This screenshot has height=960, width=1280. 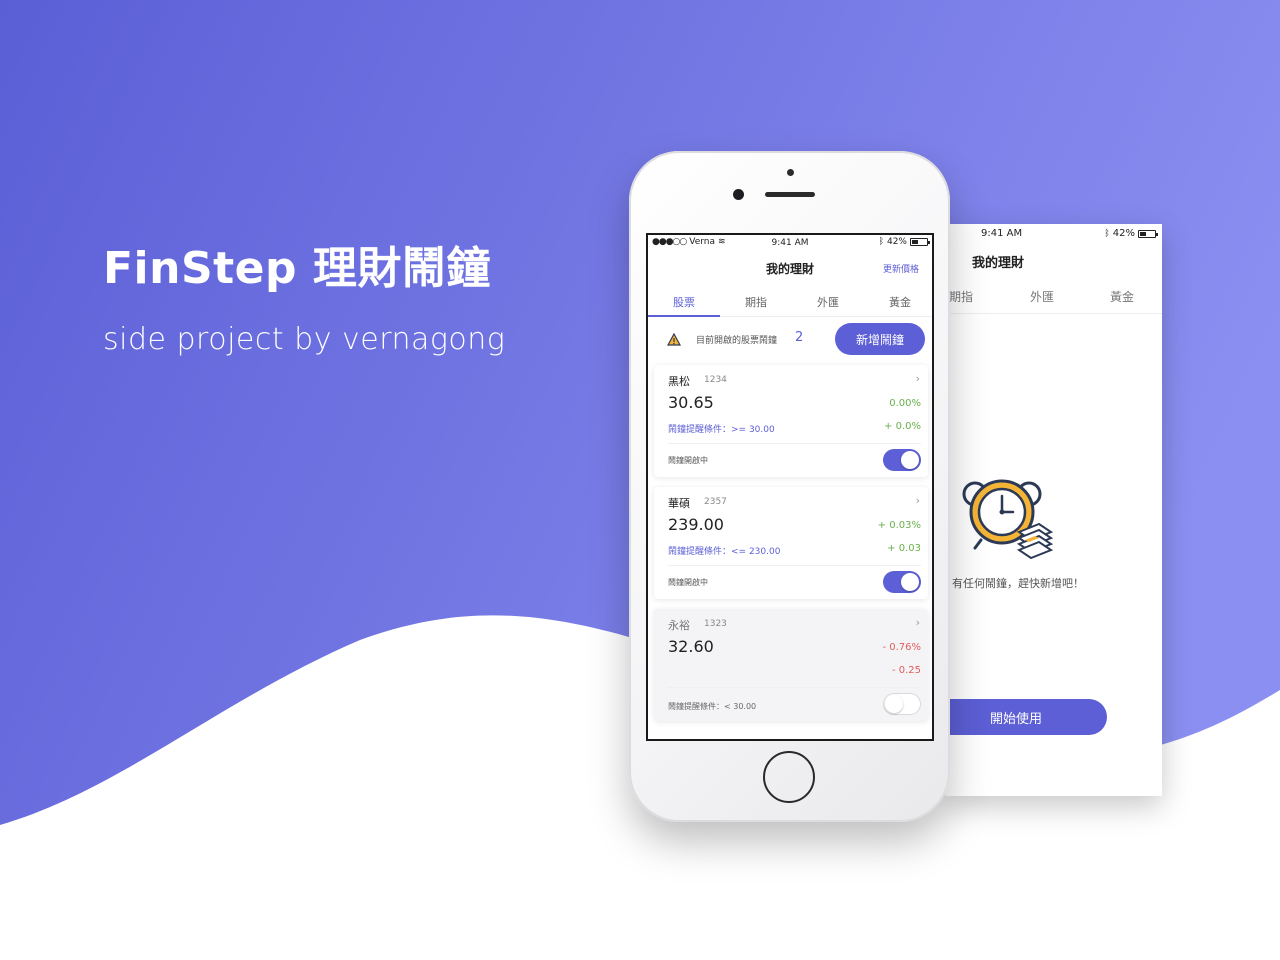 What do you see at coordinates (679, 625) in the screenshot?
I see `stock-name: 永裕` at bounding box center [679, 625].